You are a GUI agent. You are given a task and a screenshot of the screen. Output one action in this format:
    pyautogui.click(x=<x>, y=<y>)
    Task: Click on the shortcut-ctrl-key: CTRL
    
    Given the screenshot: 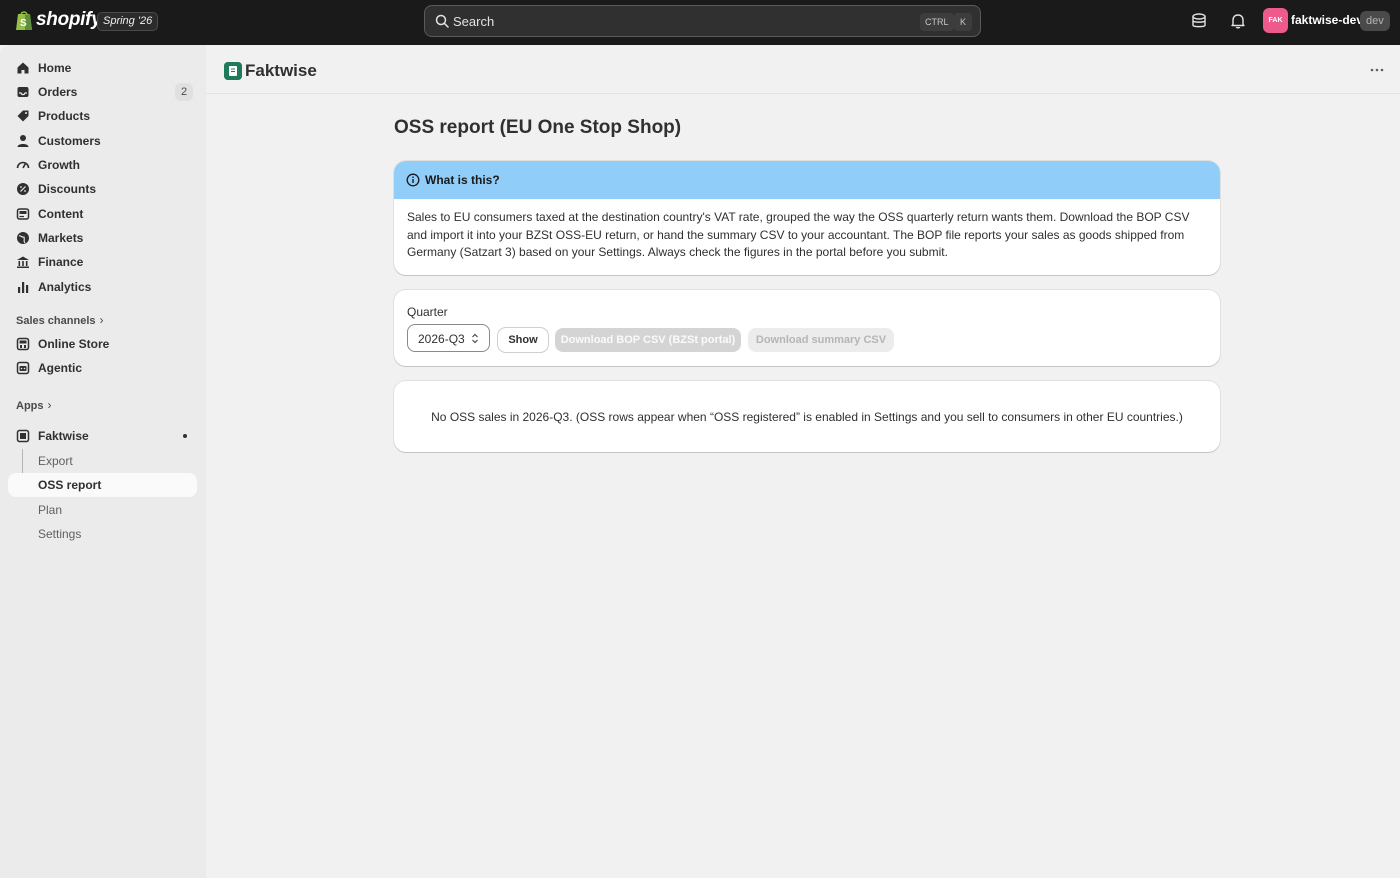 What is the action you would take?
    pyautogui.click(x=937, y=22)
    